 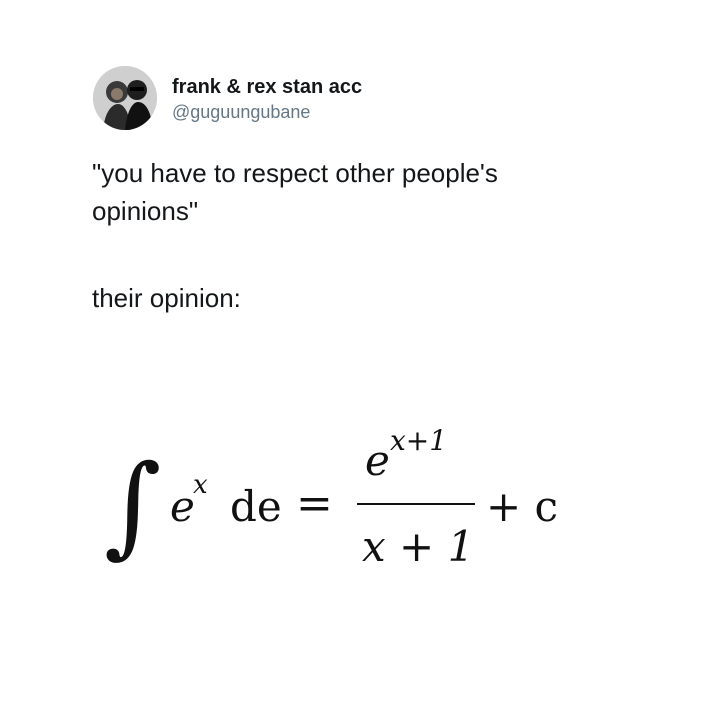 I want to click on differential: de, so click(x=256, y=506).